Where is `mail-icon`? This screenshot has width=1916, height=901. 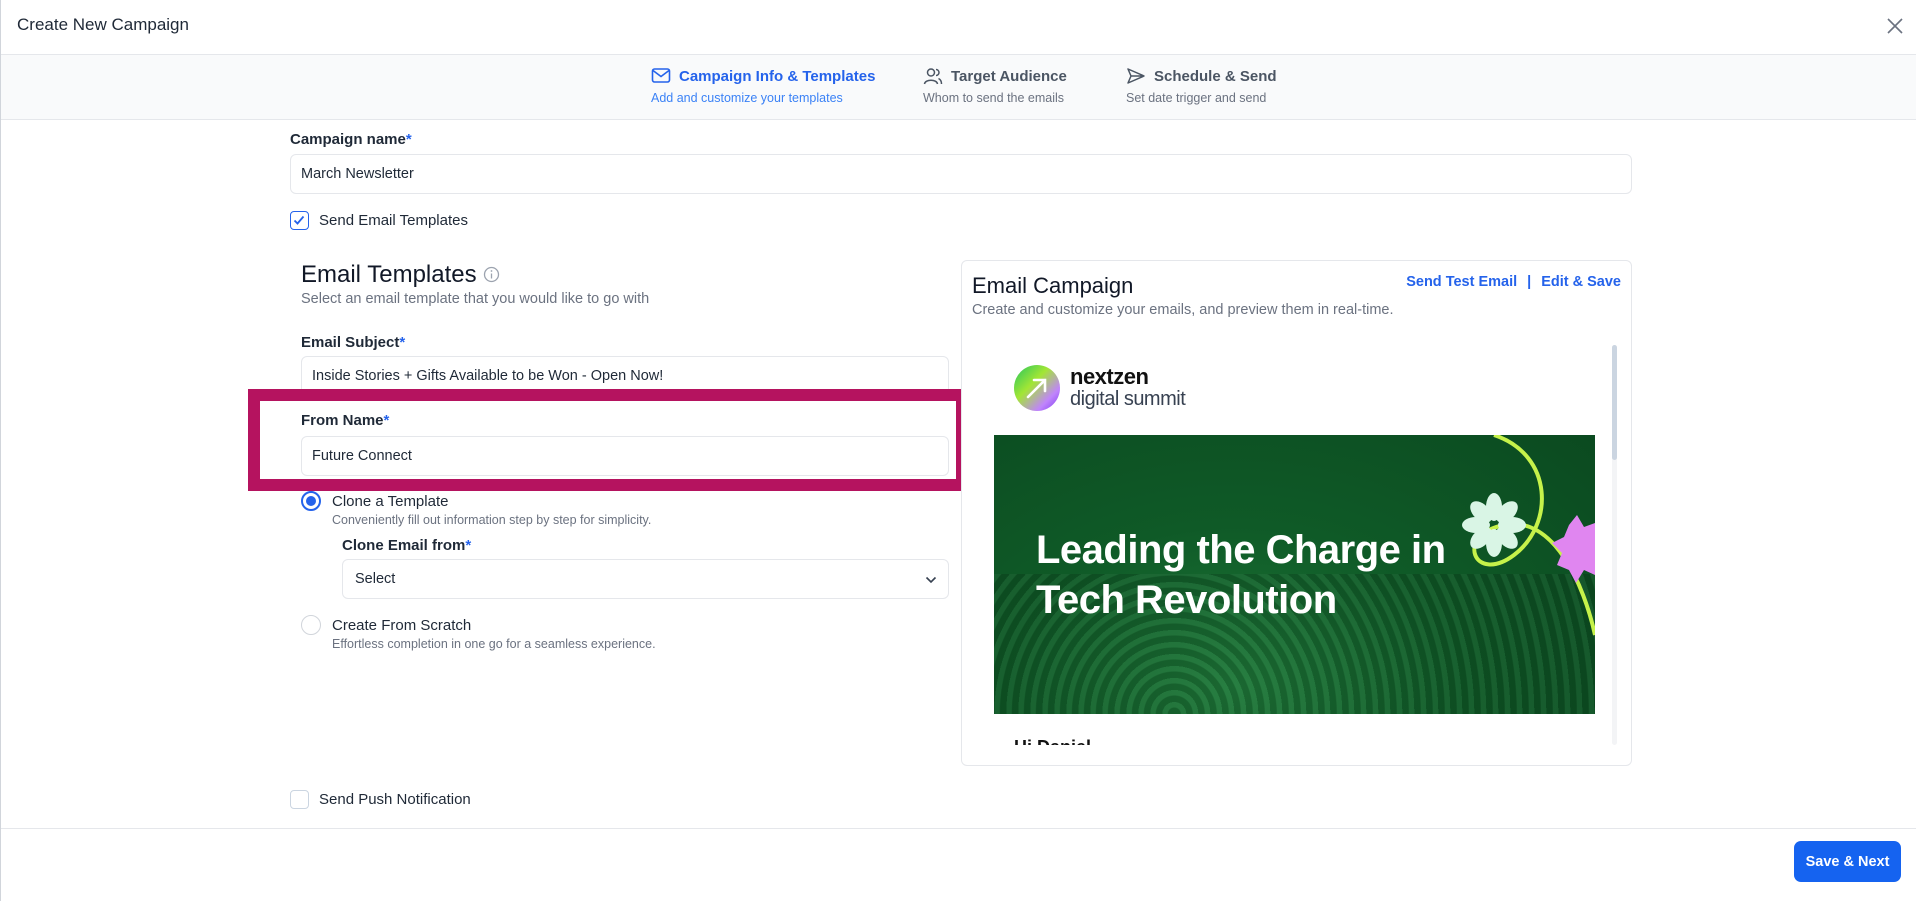 mail-icon is located at coordinates (661, 76).